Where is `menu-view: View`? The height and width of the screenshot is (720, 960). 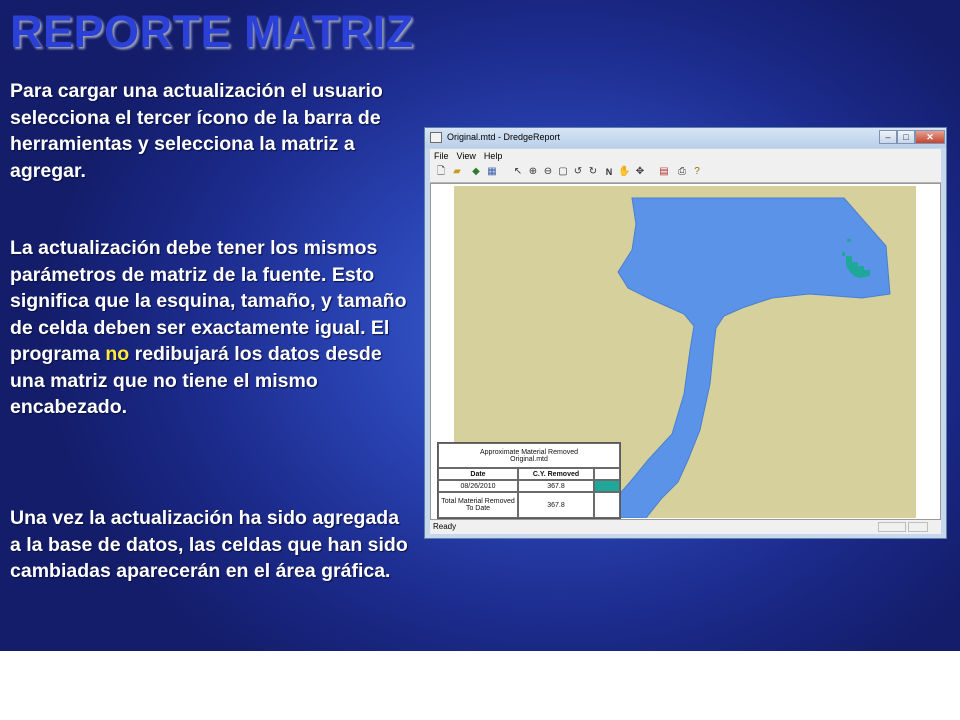 menu-view: View is located at coordinates (466, 155).